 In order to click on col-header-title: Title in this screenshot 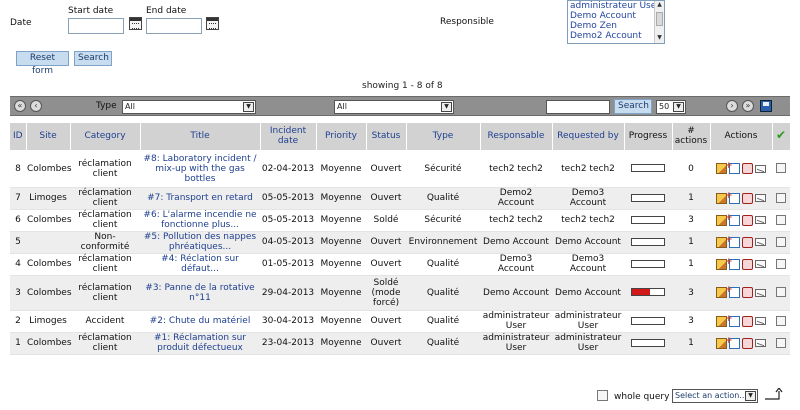, I will do `click(200, 137)`.